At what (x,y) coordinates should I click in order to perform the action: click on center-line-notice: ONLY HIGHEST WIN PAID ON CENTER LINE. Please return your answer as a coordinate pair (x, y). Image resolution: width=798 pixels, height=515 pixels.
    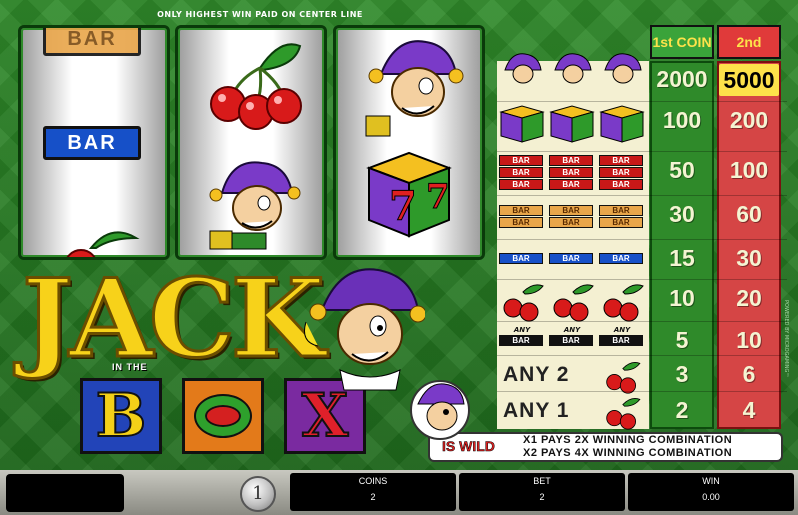
    Looking at the image, I should click on (260, 14).